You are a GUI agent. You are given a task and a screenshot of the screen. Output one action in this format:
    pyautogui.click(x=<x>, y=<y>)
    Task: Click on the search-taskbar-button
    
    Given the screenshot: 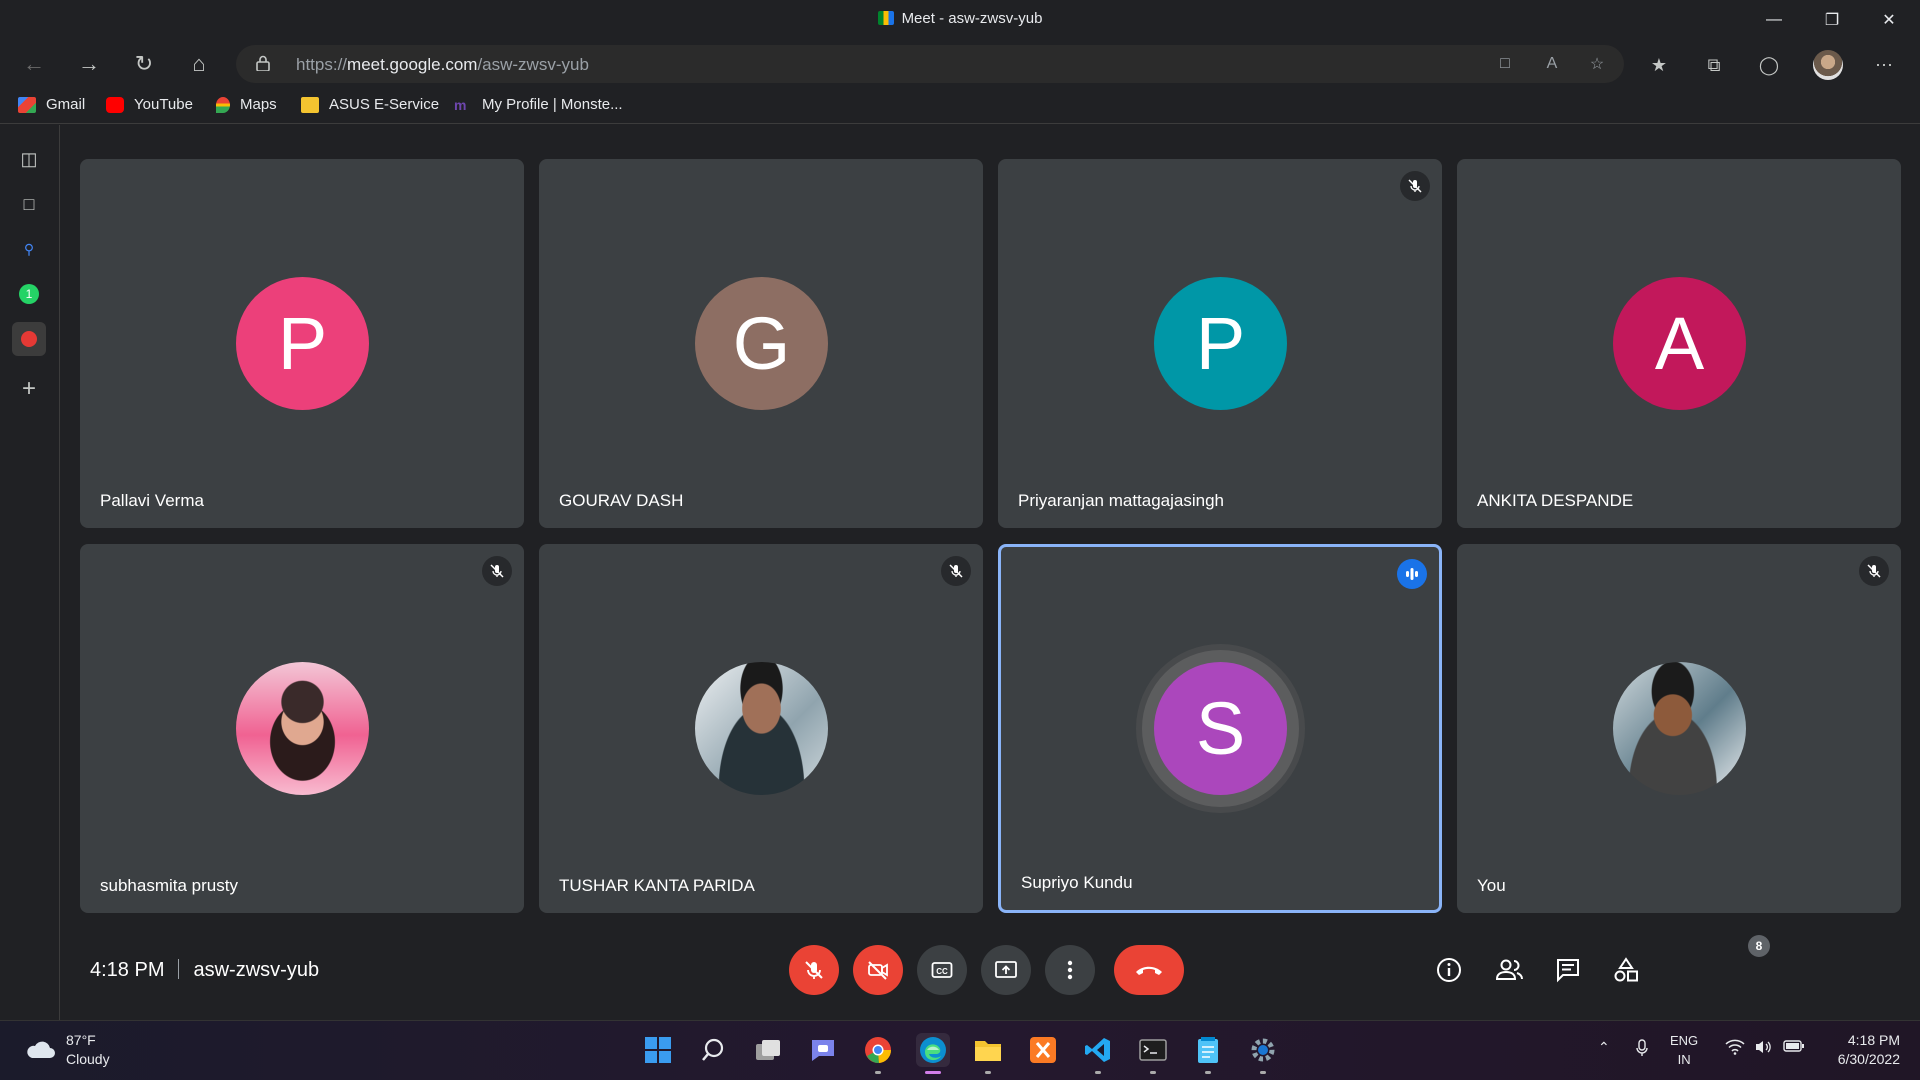 What is the action you would take?
    pyautogui.click(x=713, y=1050)
    